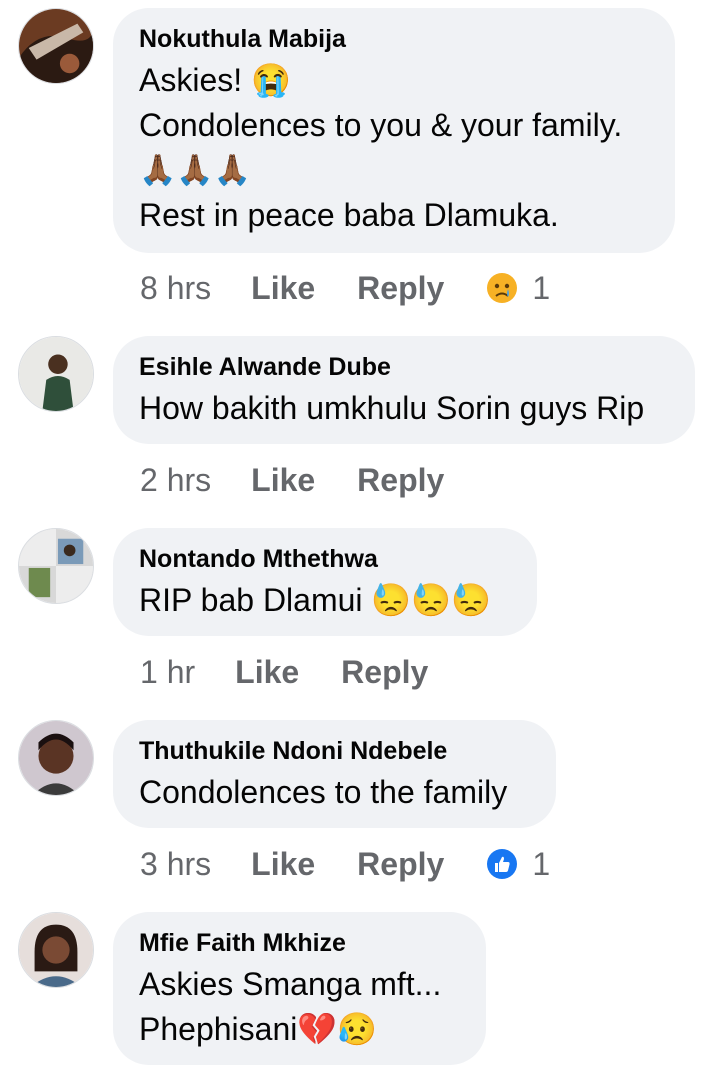  I want to click on like-reaction-icon, so click(502, 864).